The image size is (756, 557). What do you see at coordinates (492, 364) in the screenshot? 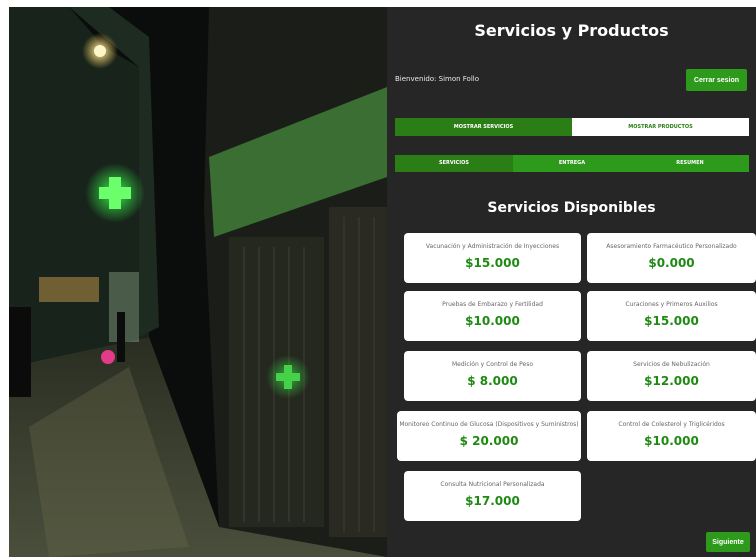
I see `service-name: Medición y Control de Peso` at bounding box center [492, 364].